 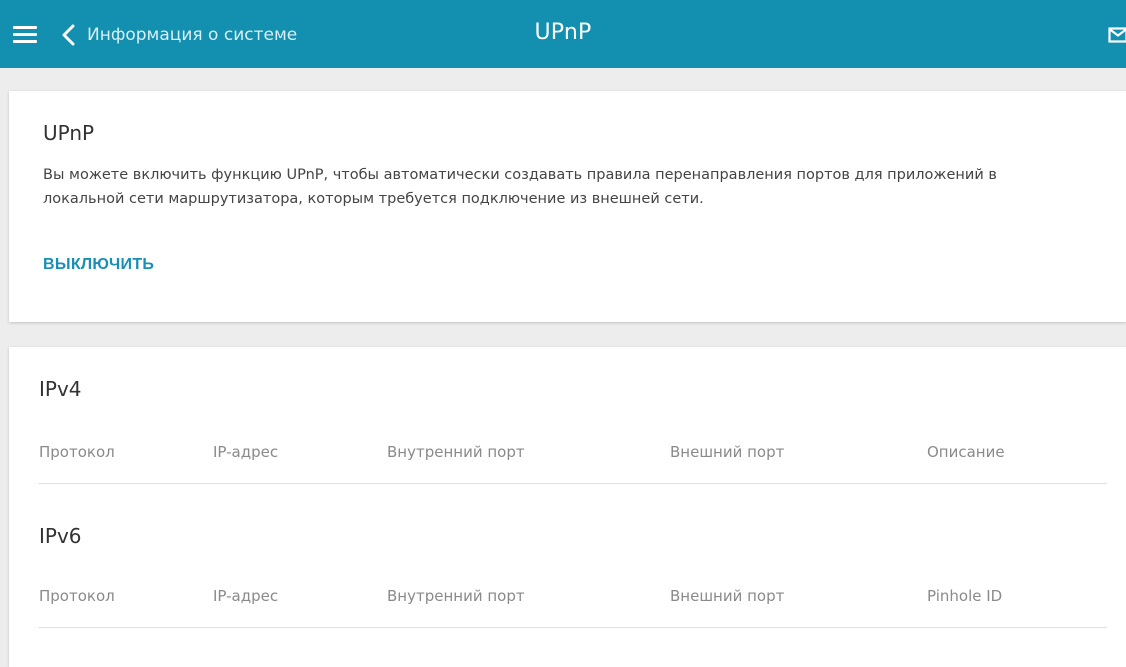 What do you see at coordinates (60, 389) in the screenshot?
I see `ipv4-section-title: IPv4` at bounding box center [60, 389].